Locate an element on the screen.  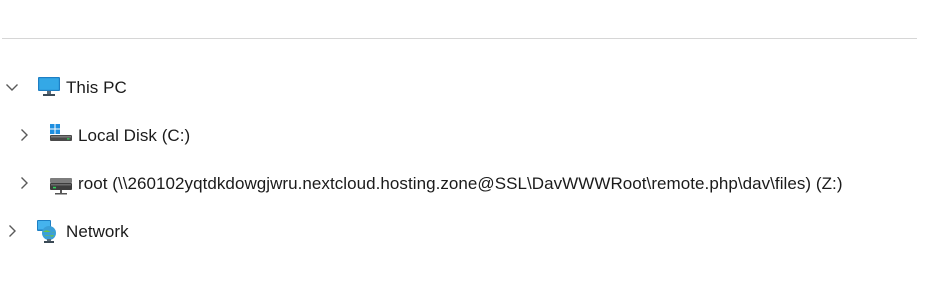
windows-drive-icon is located at coordinates (61, 133).